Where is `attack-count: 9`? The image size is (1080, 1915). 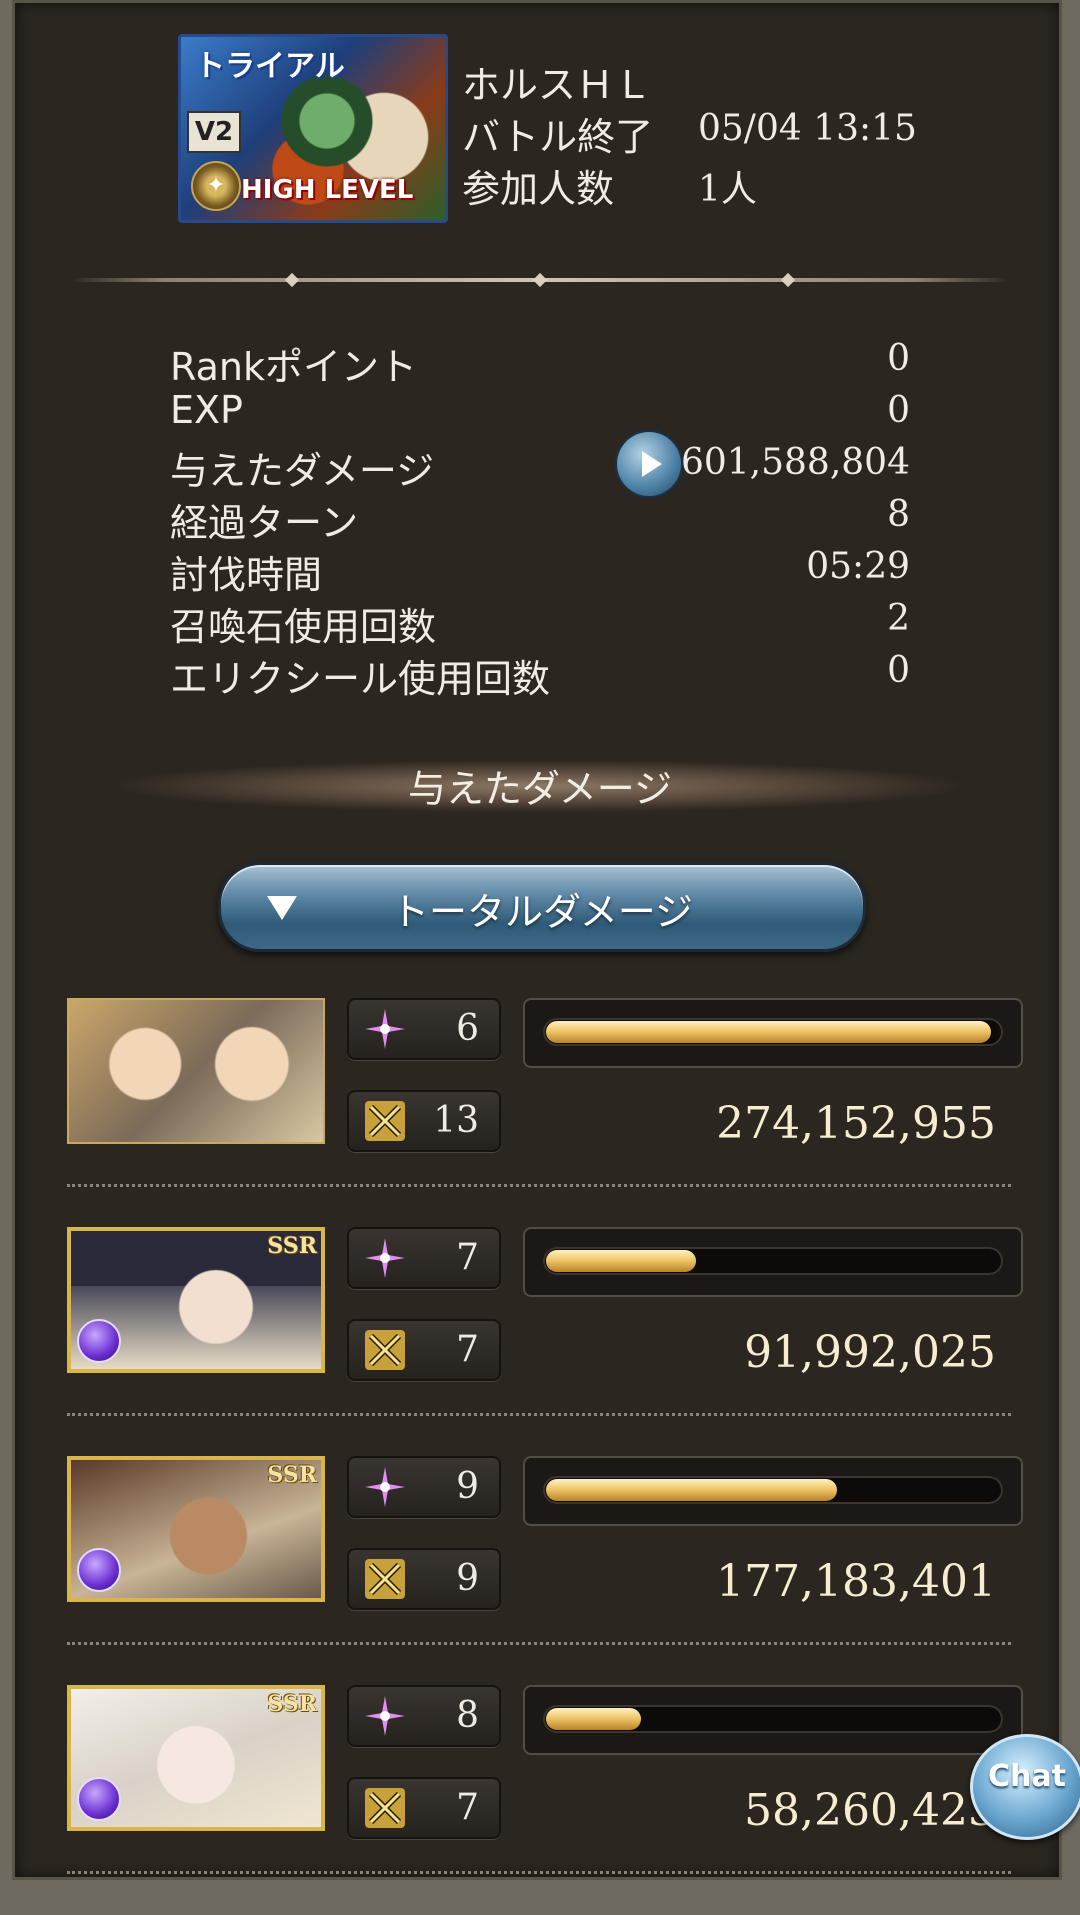
attack-count: 9 is located at coordinates (467, 1578).